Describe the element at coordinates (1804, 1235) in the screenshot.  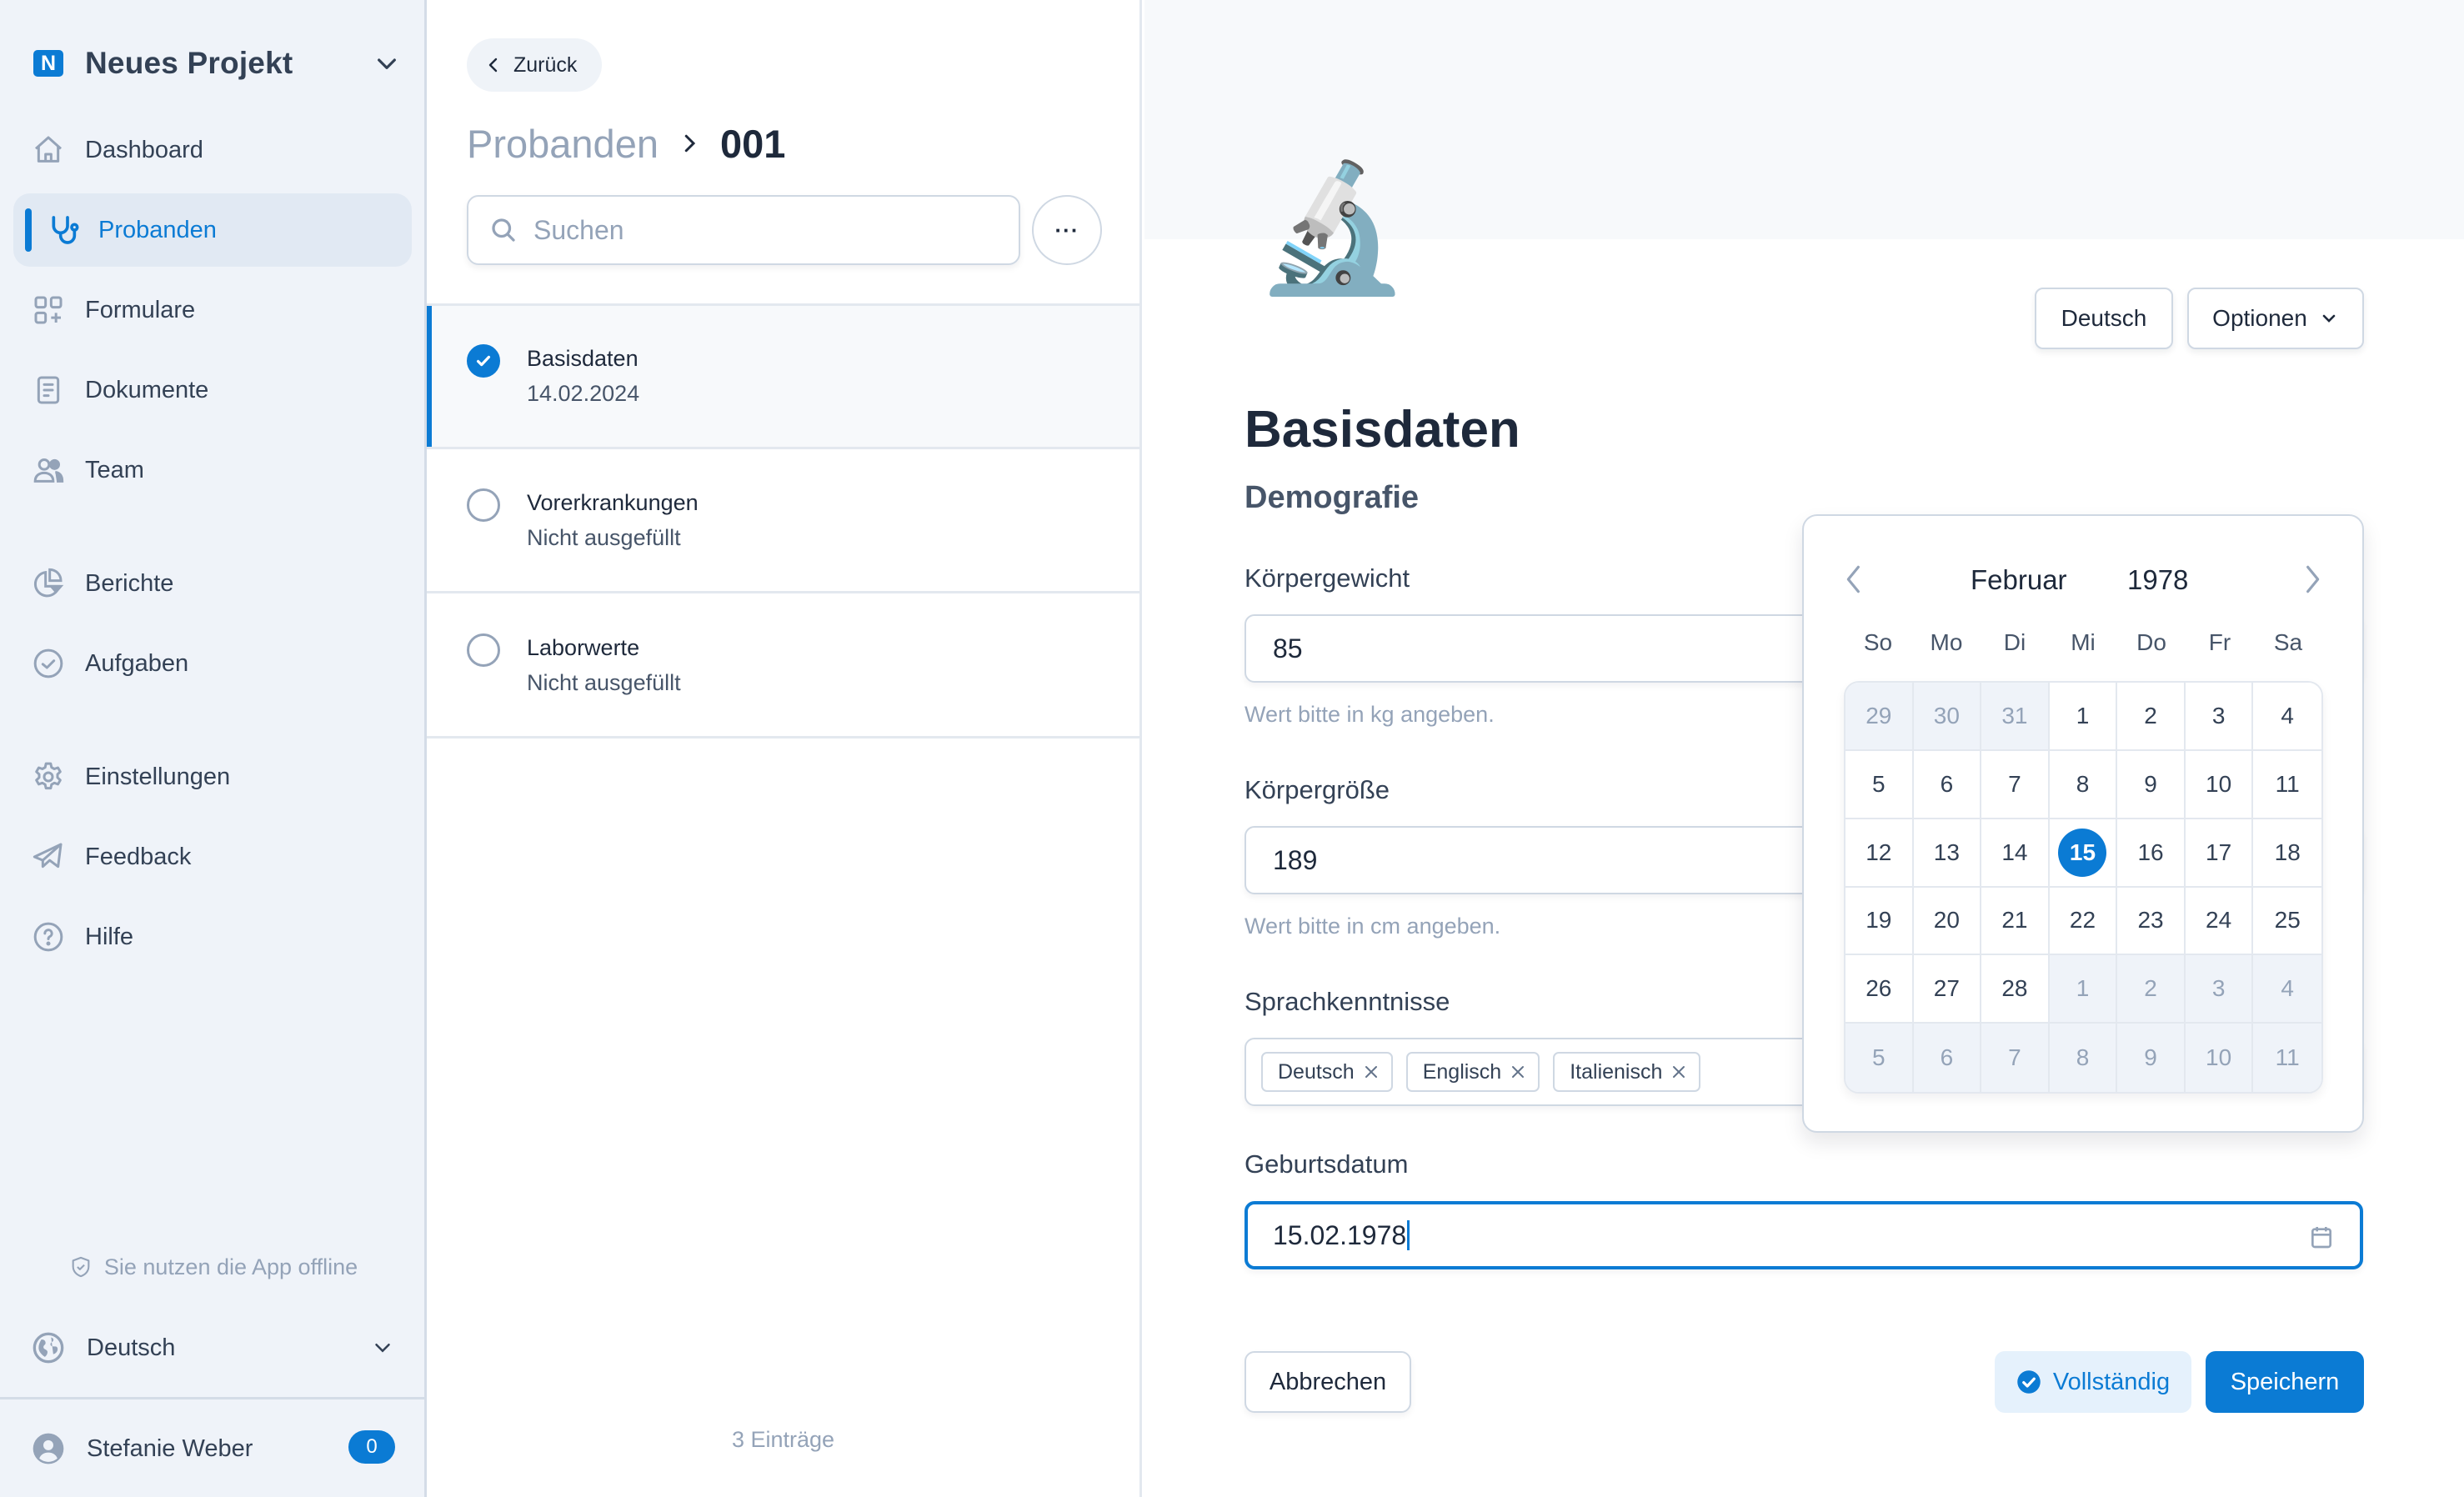
I see `birthdate-input: 15.02.1978` at that location.